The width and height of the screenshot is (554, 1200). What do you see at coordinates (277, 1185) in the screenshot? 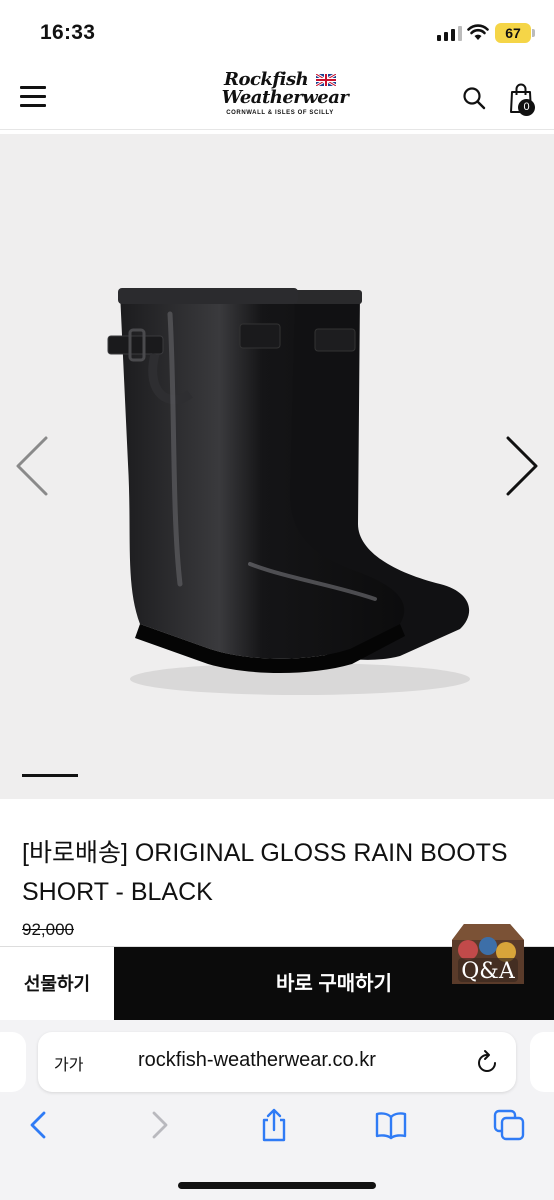
I see `home-indicator` at bounding box center [277, 1185].